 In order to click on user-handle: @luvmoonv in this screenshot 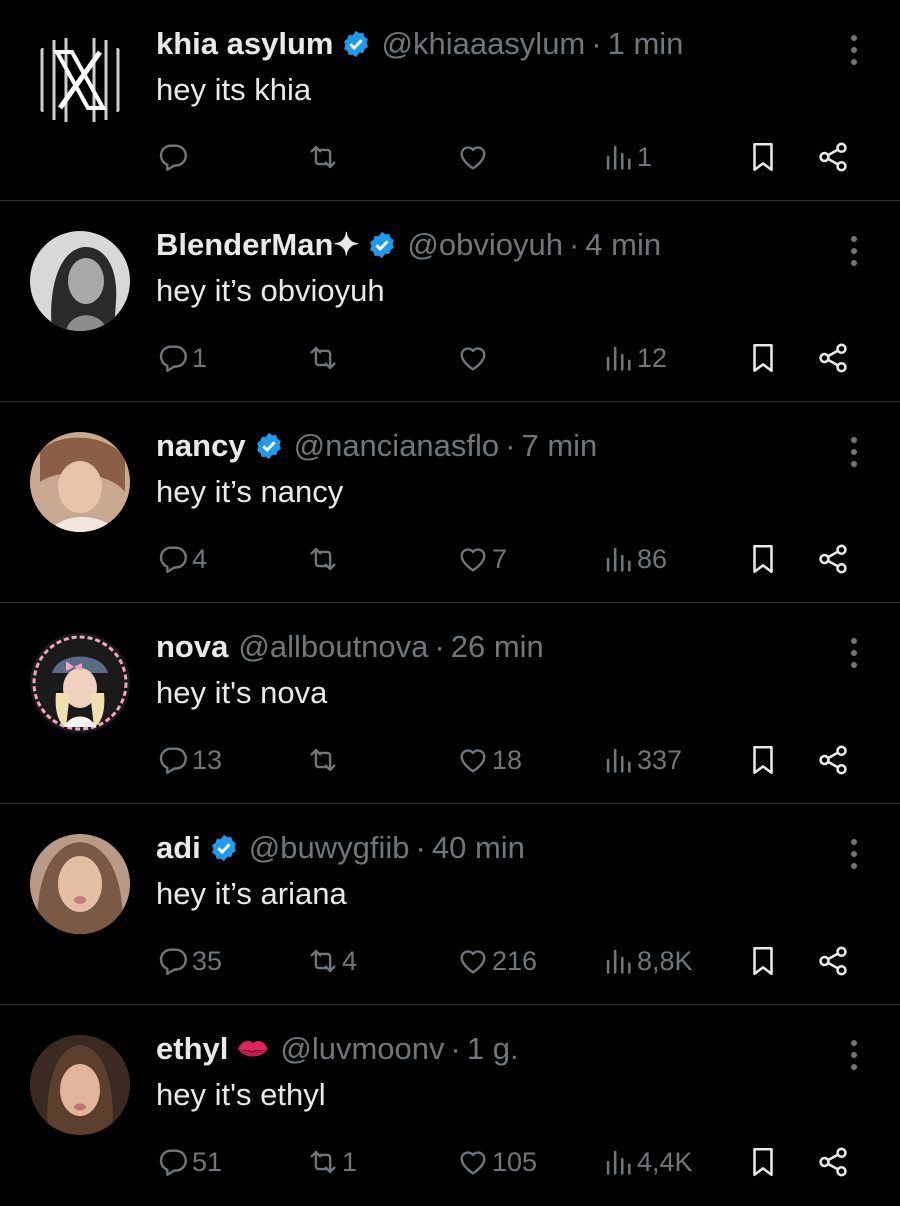, I will do `click(362, 1049)`.